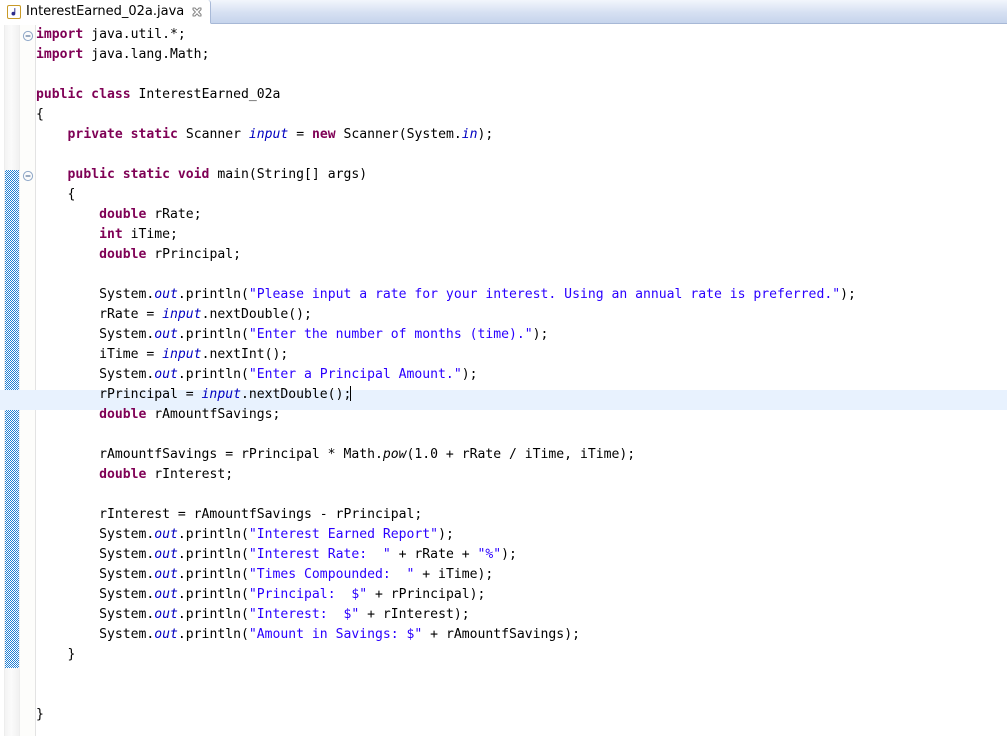  What do you see at coordinates (217, 174) in the screenshot?
I see `code-line: public static void main(String[] args)` at bounding box center [217, 174].